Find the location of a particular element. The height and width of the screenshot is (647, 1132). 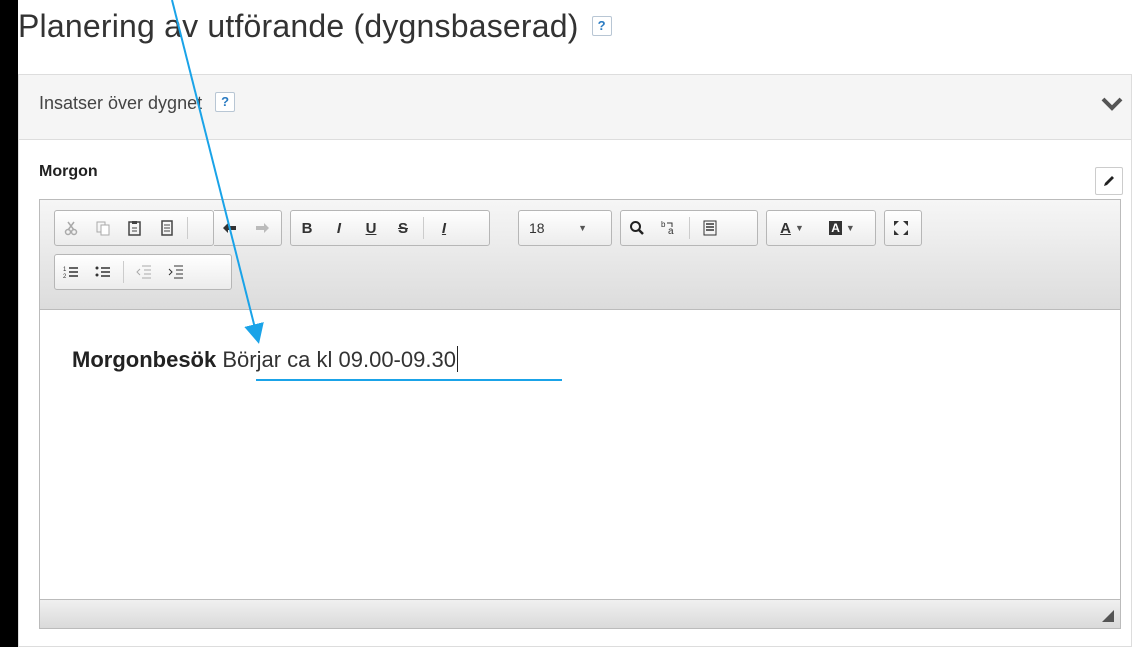

paste-icon is located at coordinates (135, 228).